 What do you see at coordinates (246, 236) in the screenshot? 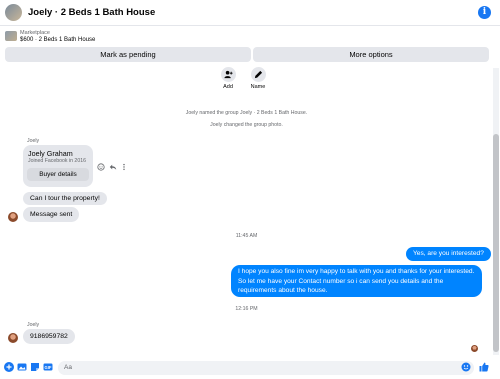
I see `timestamp: 11:45 AM` at bounding box center [246, 236].